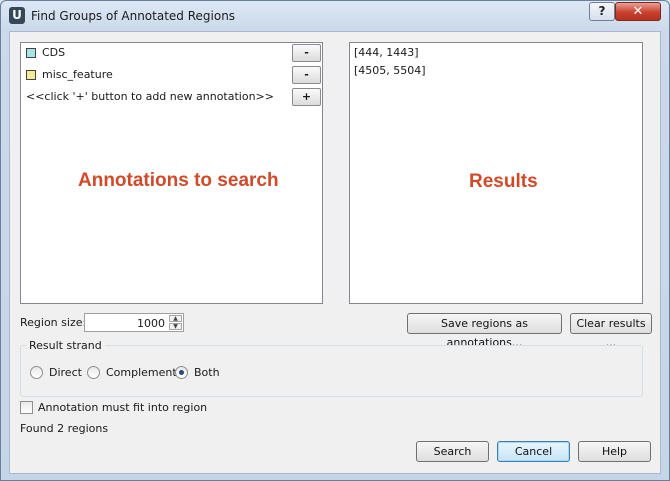 This screenshot has height=481, width=670. Describe the element at coordinates (65, 372) in the screenshot. I see `radio-direct-label: Direct` at that location.